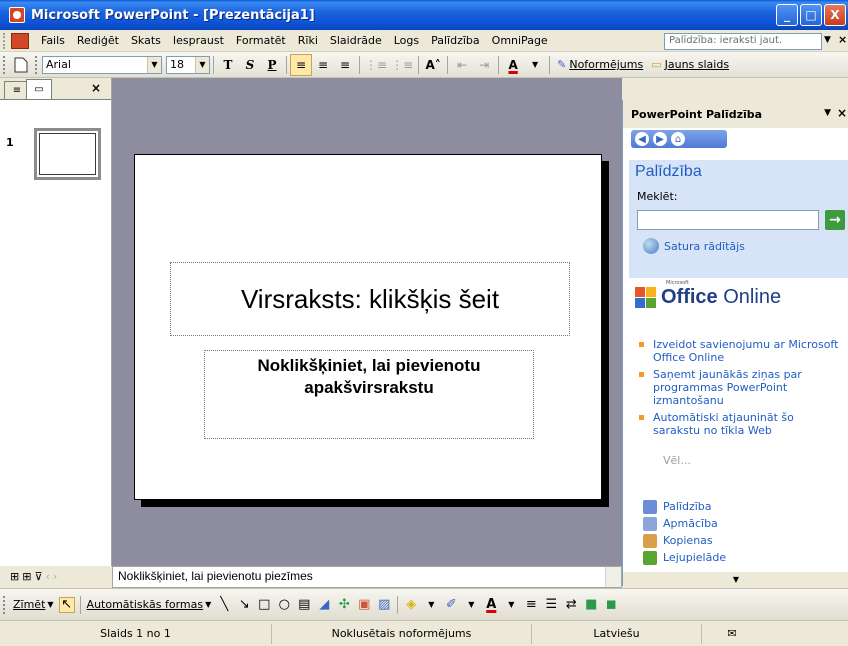 This screenshot has width=848, height=646. I want to click on line-tool-icon: ╲, so click(224, 605).